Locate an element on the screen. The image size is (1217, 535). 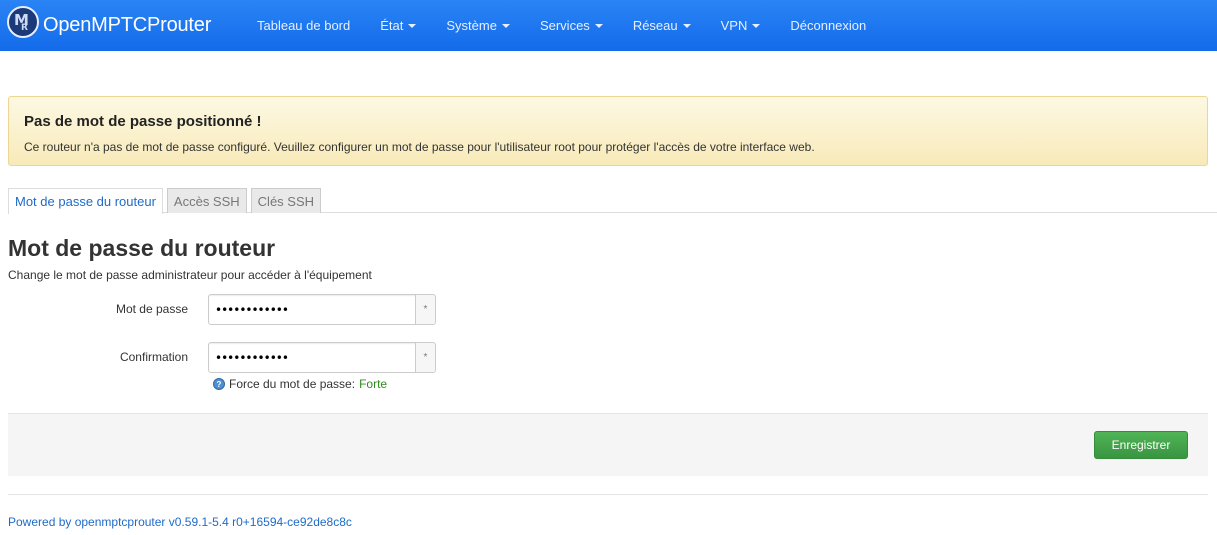
password-strength: ? Force du mot de passe: Forte is located at coordinates (300, 384).